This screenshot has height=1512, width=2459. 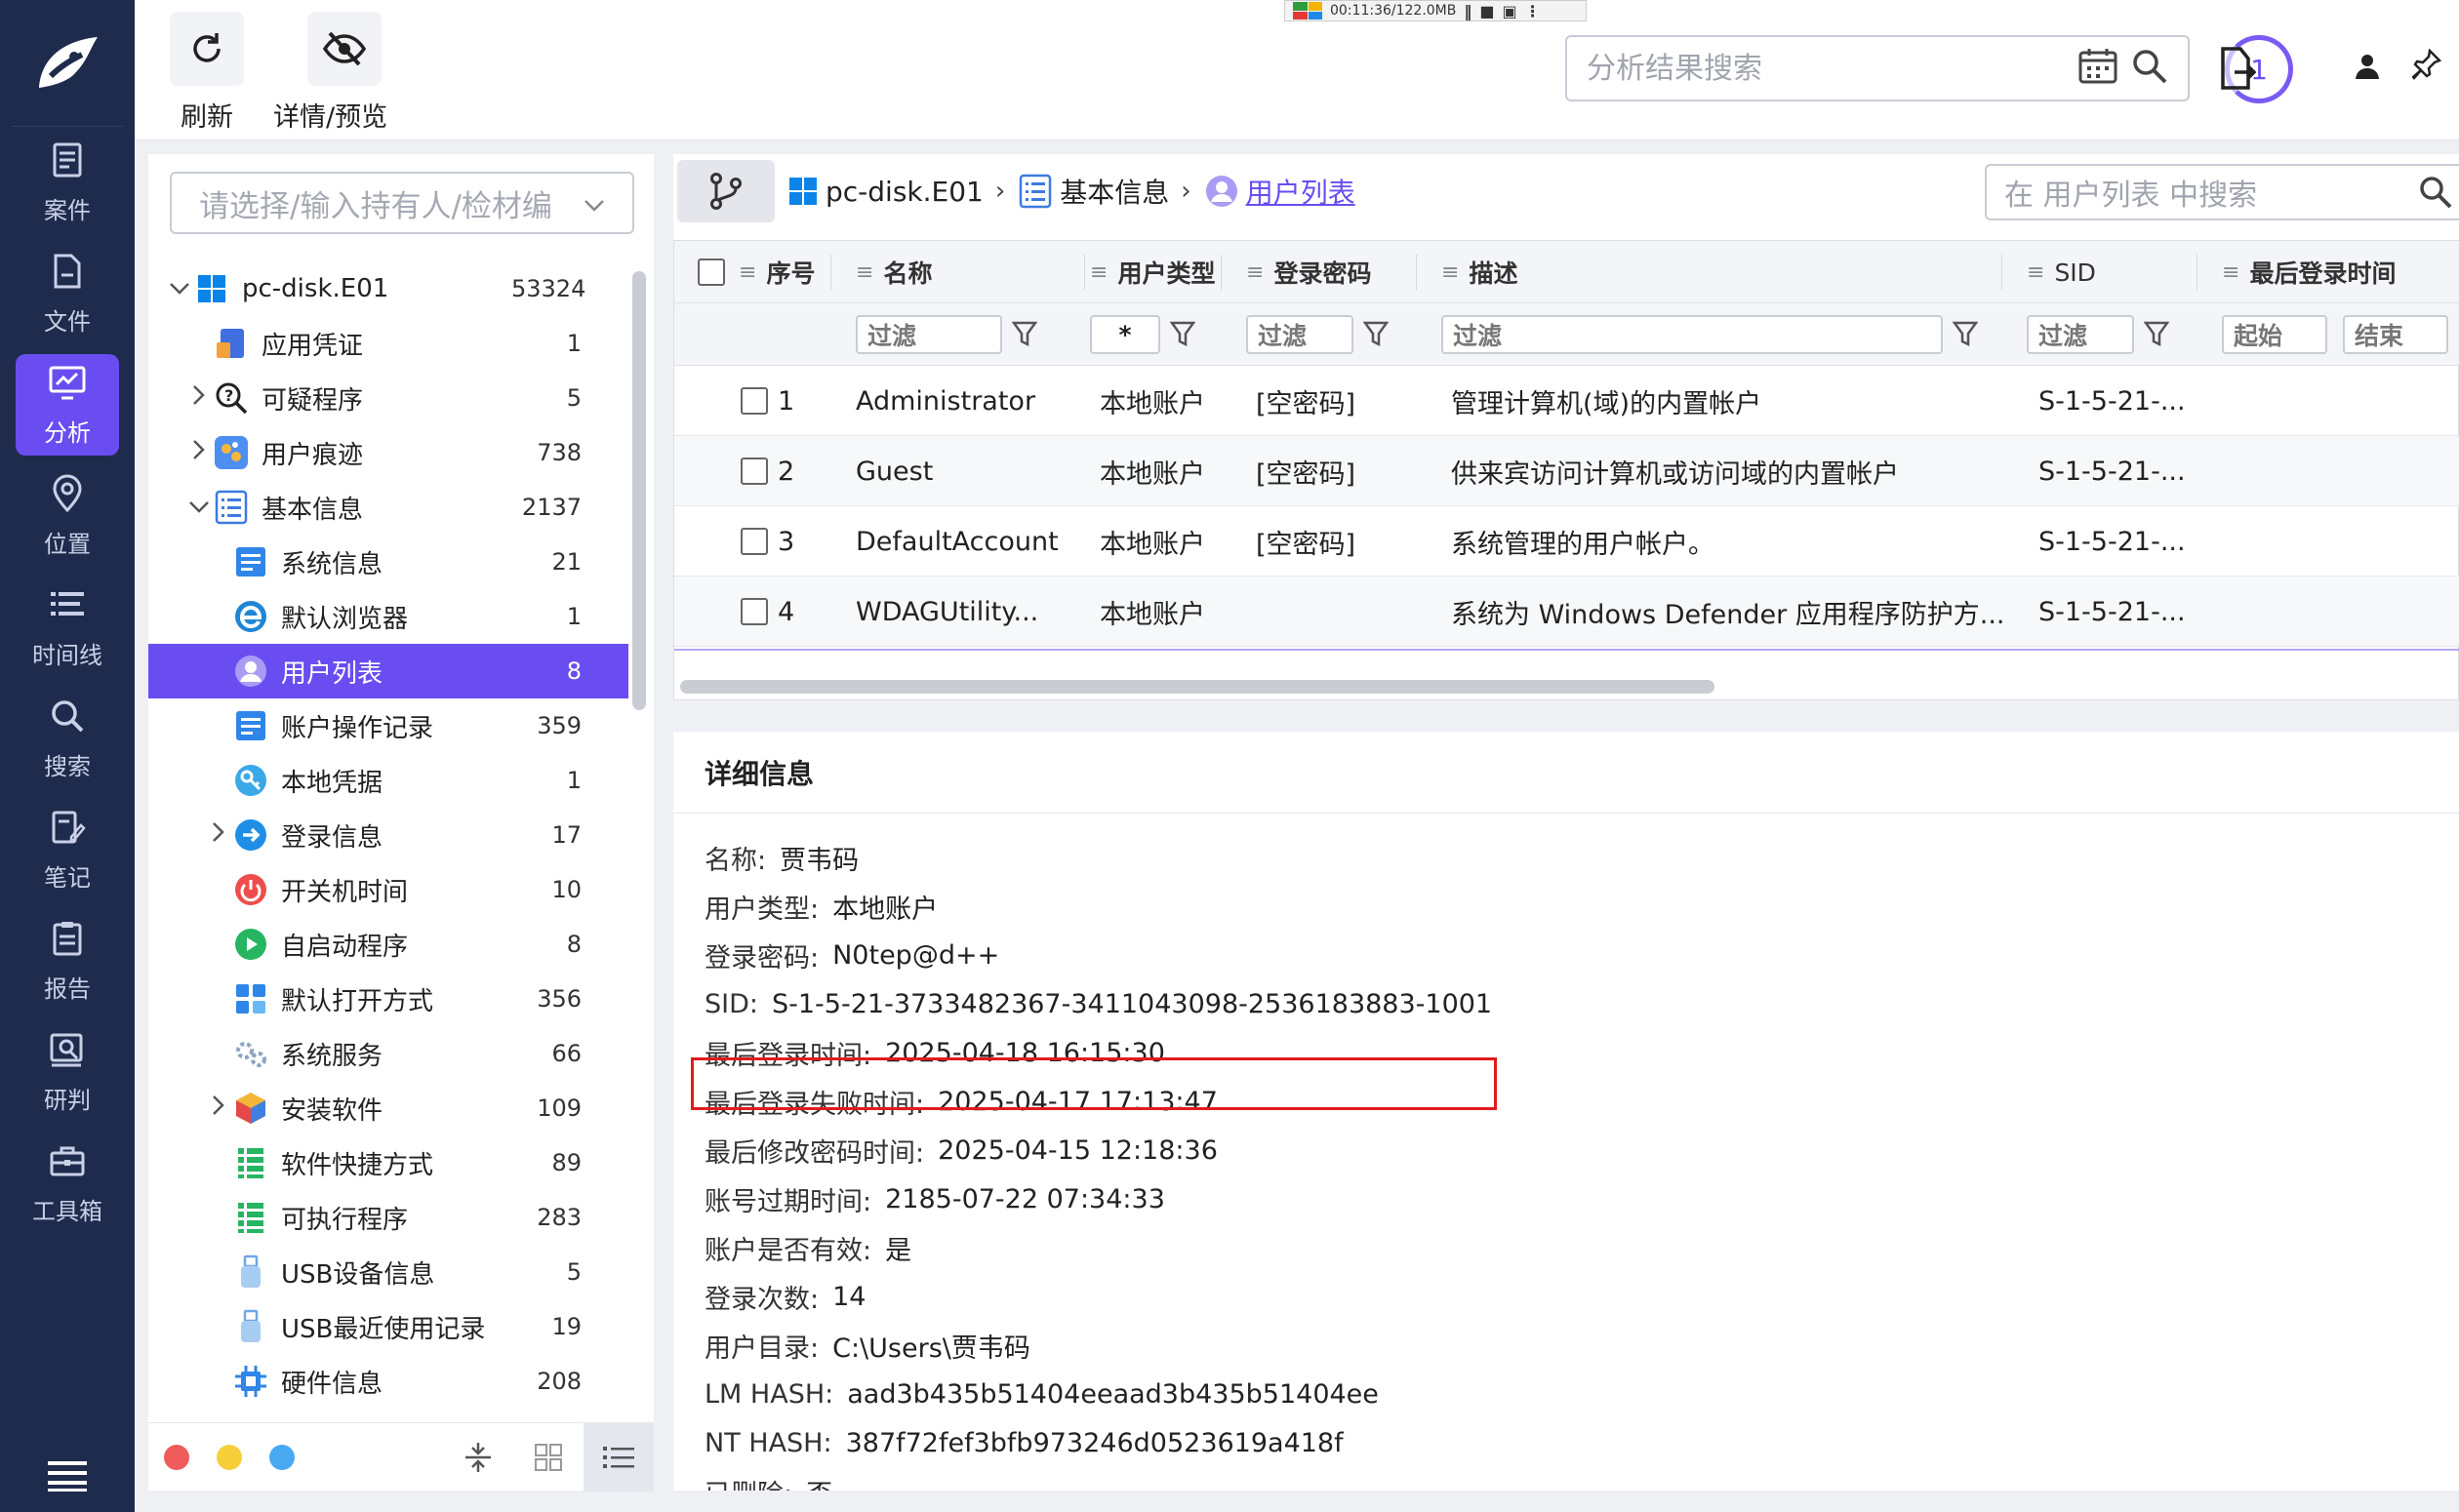 I want to click on calendar-icon, so click(x=2097, y=68).